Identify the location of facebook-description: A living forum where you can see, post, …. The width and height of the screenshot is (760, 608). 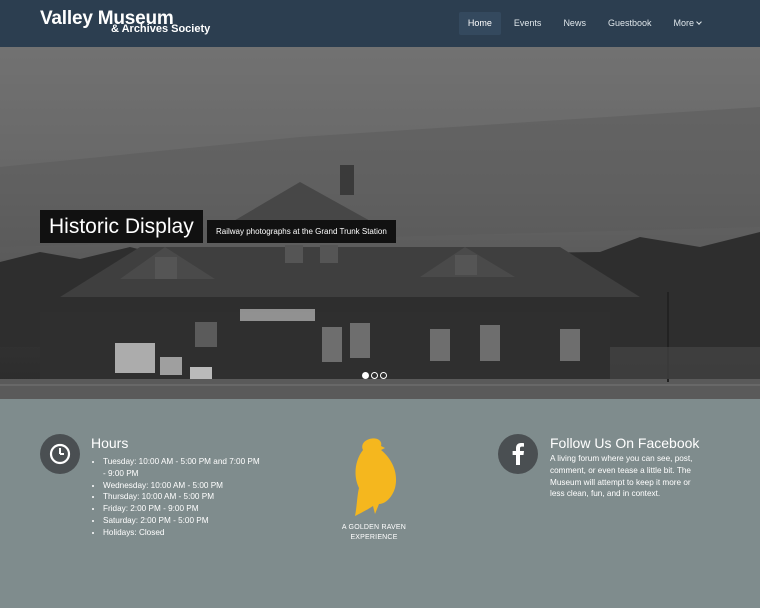
(621, 476).